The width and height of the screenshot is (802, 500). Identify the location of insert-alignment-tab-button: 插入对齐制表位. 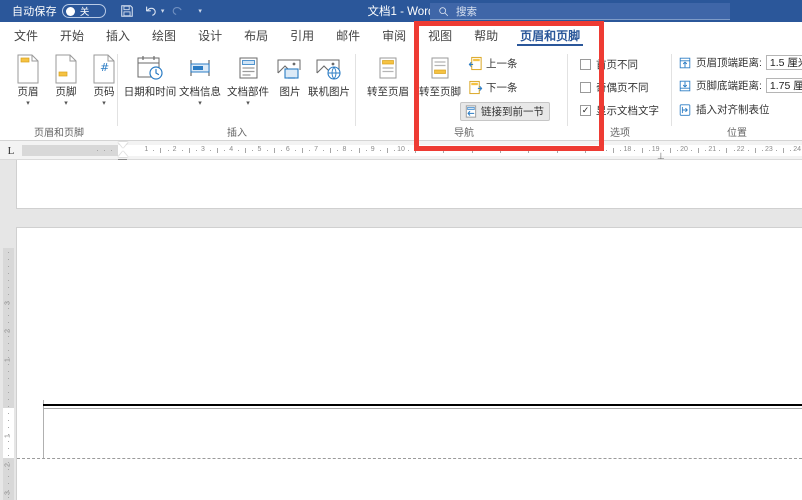
(724, 109).